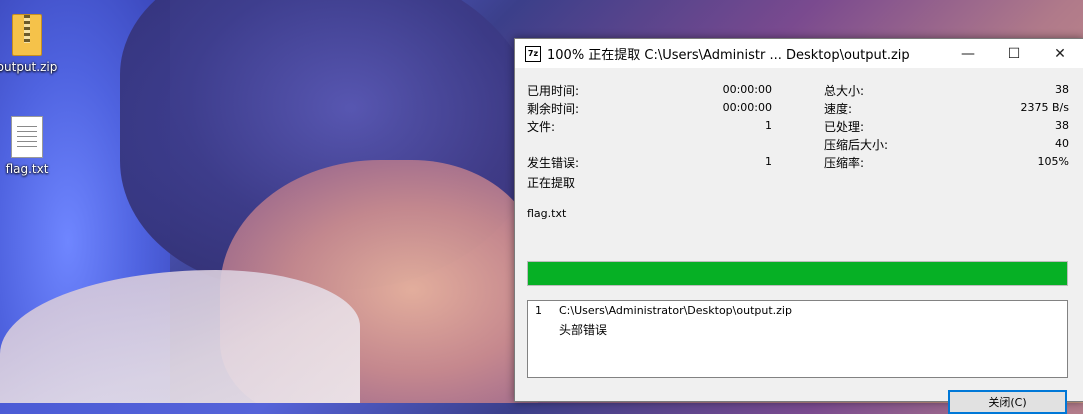  I want to click on close-window-button: ✕, so click(1060, 53).